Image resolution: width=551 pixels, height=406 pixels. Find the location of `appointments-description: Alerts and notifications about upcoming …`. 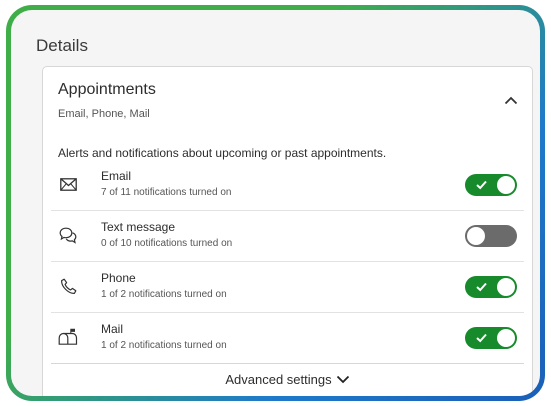

appointments-description: Alerts and notifications about upcoming … is located at coordinates (222, 153).